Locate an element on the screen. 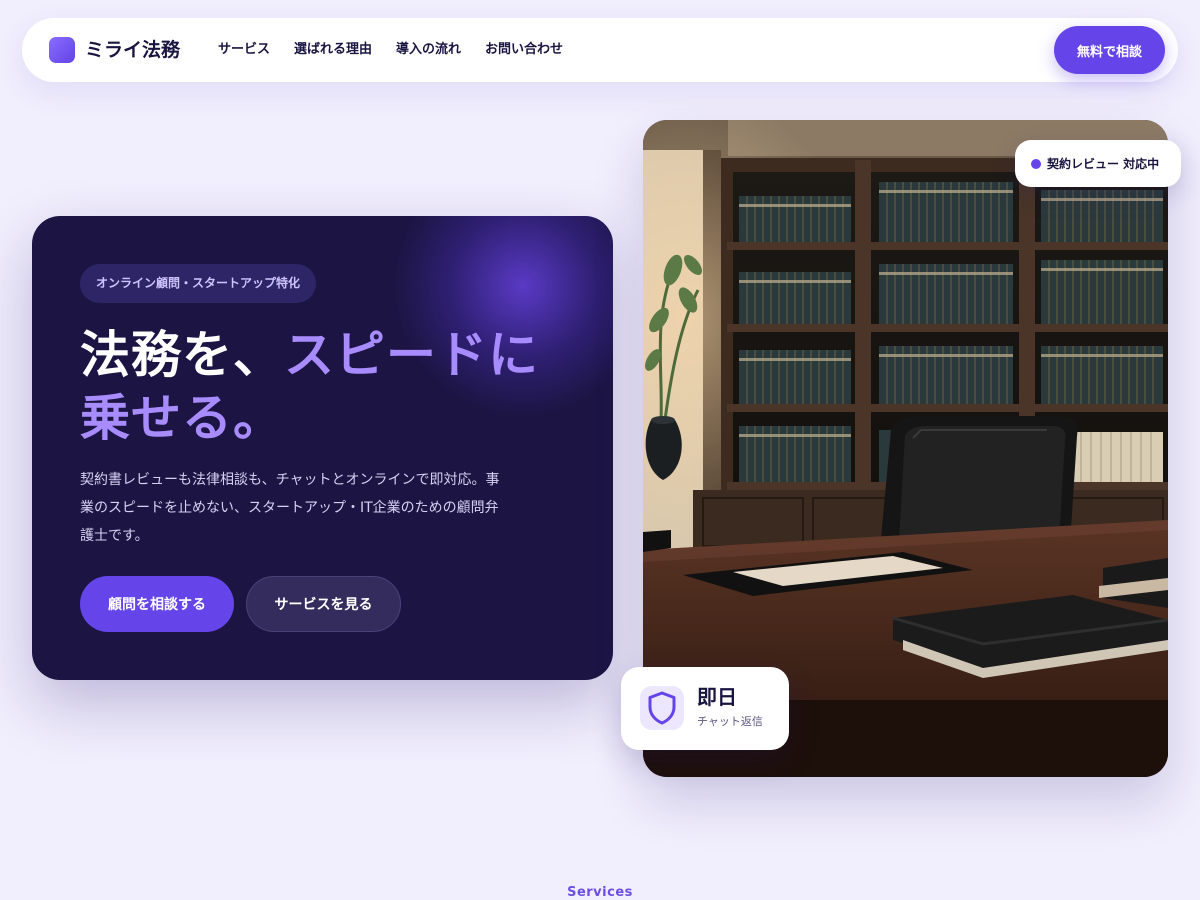 The height and width of the screenshot is (900, 1200). consult-advisor-button: 顧問を相談する is located at coordinates (157, 604).